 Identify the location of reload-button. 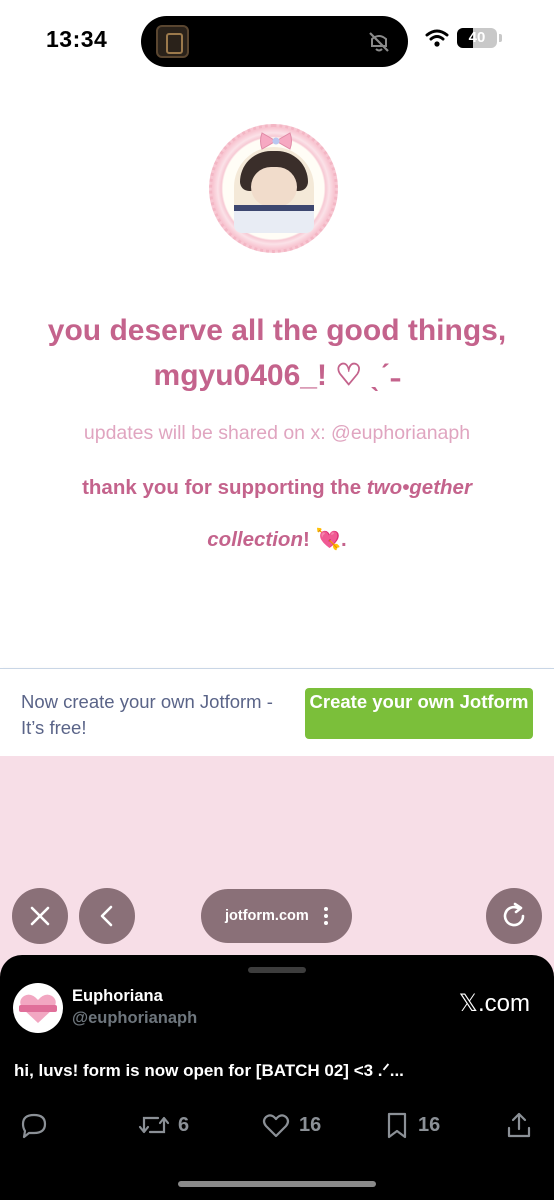
(514, 916).